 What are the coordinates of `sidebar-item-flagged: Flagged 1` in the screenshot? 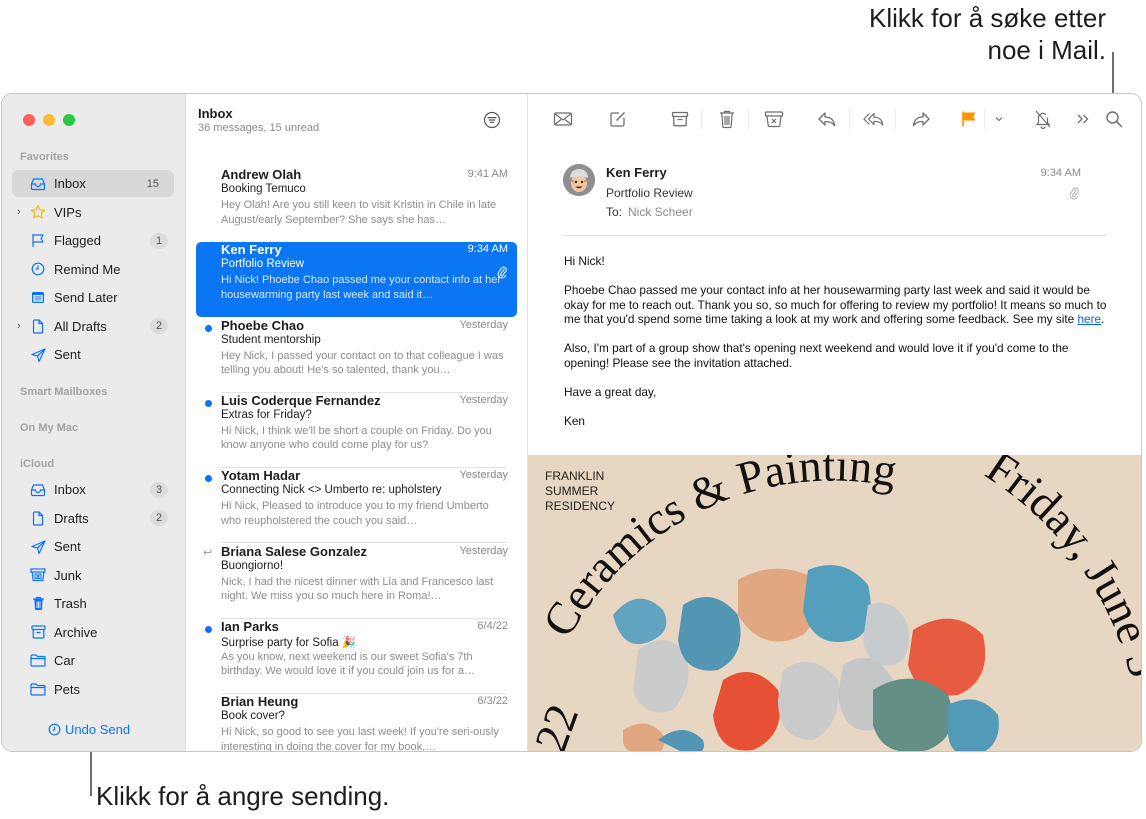 It's located at (93, 240).